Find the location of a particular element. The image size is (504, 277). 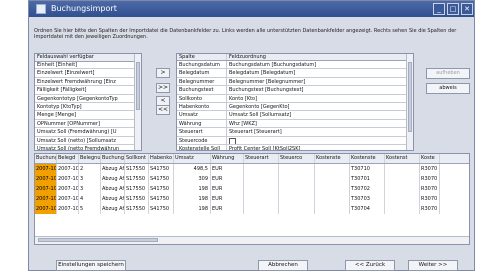

preview-cell: T30704 is located at coordinates (367, 209).